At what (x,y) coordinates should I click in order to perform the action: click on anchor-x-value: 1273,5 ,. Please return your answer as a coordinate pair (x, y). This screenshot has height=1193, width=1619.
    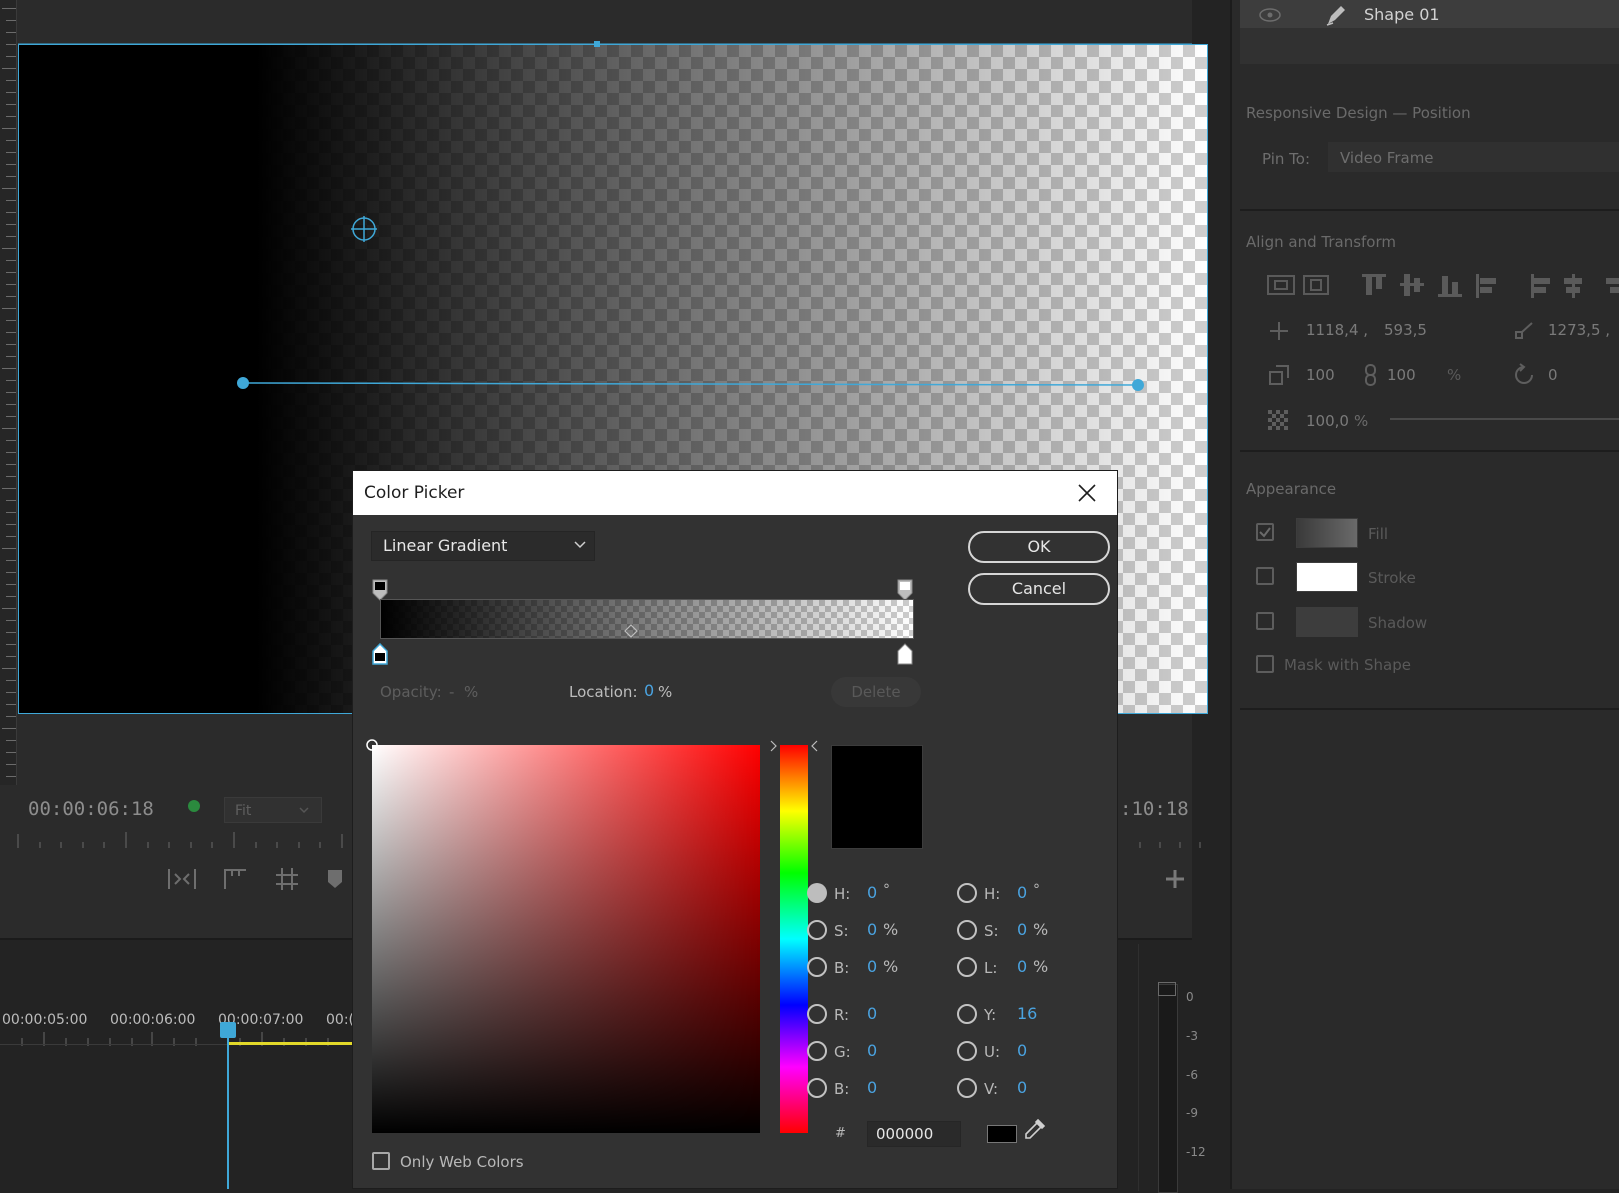
    Looking at the image, I should click on (1579, 330).